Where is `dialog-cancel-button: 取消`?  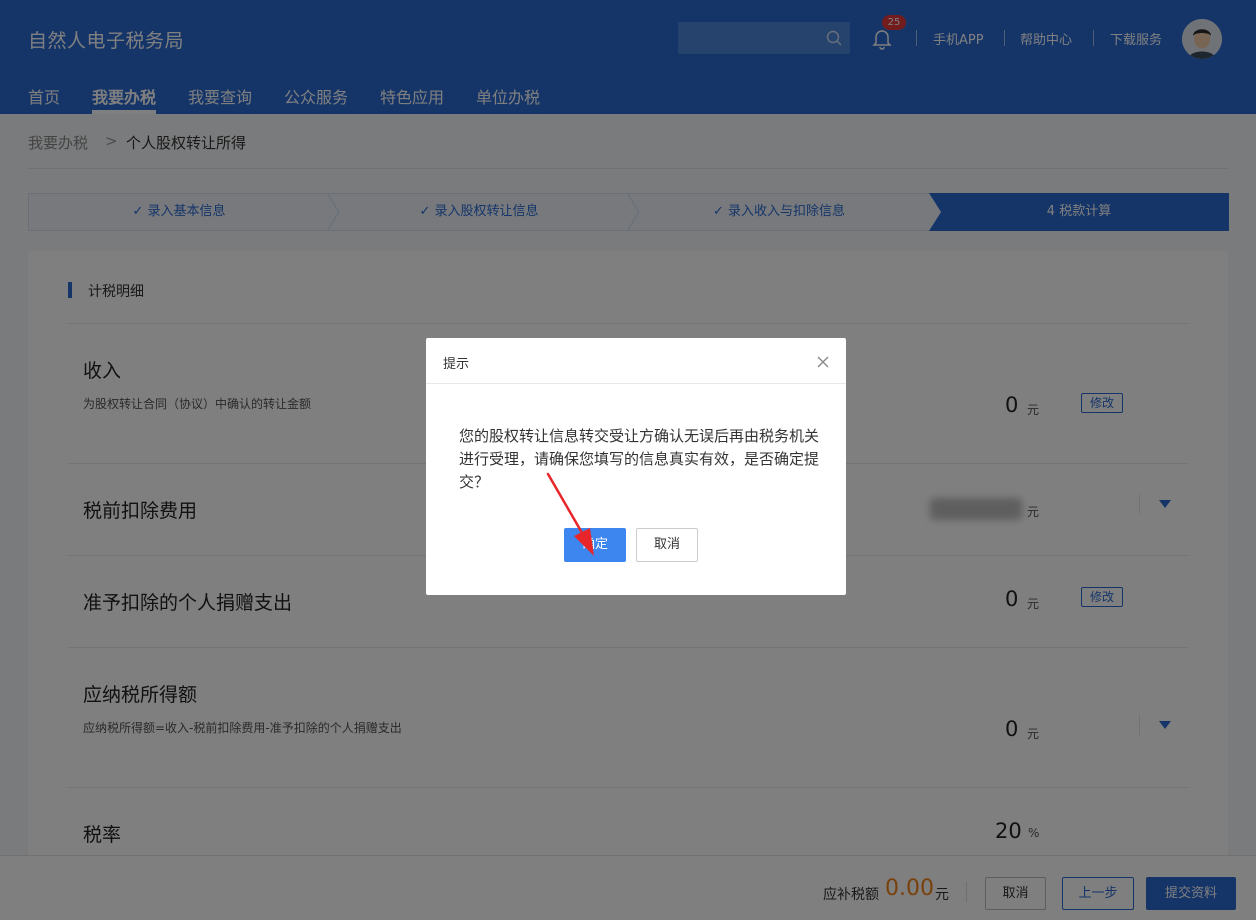
dialog-cancel-button: 取消 is located at coordinates (667, 545).